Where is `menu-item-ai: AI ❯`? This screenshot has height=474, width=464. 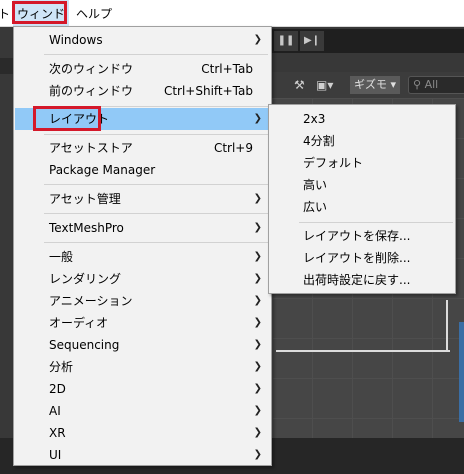 menu-item-ai: AI ❯ is located at coordinates (142, 411).